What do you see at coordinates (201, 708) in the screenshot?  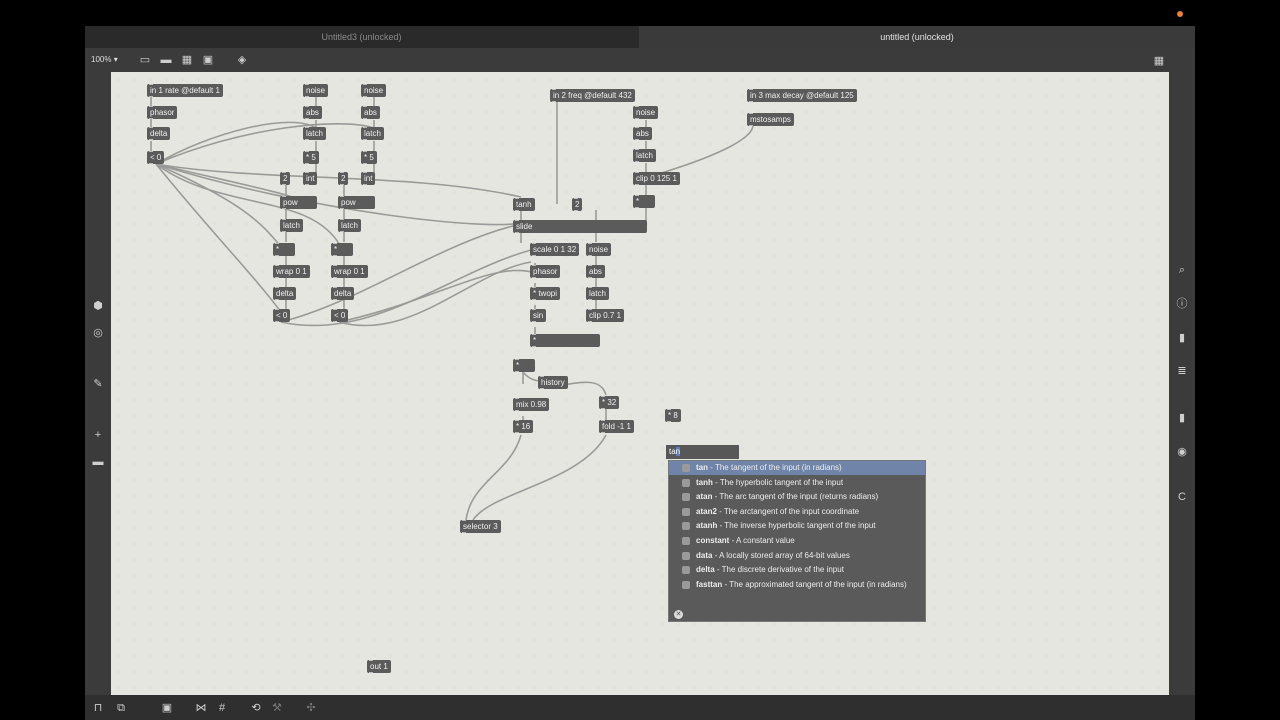 I see `pin-icon: ⋈` at bounding box center [201, 708].